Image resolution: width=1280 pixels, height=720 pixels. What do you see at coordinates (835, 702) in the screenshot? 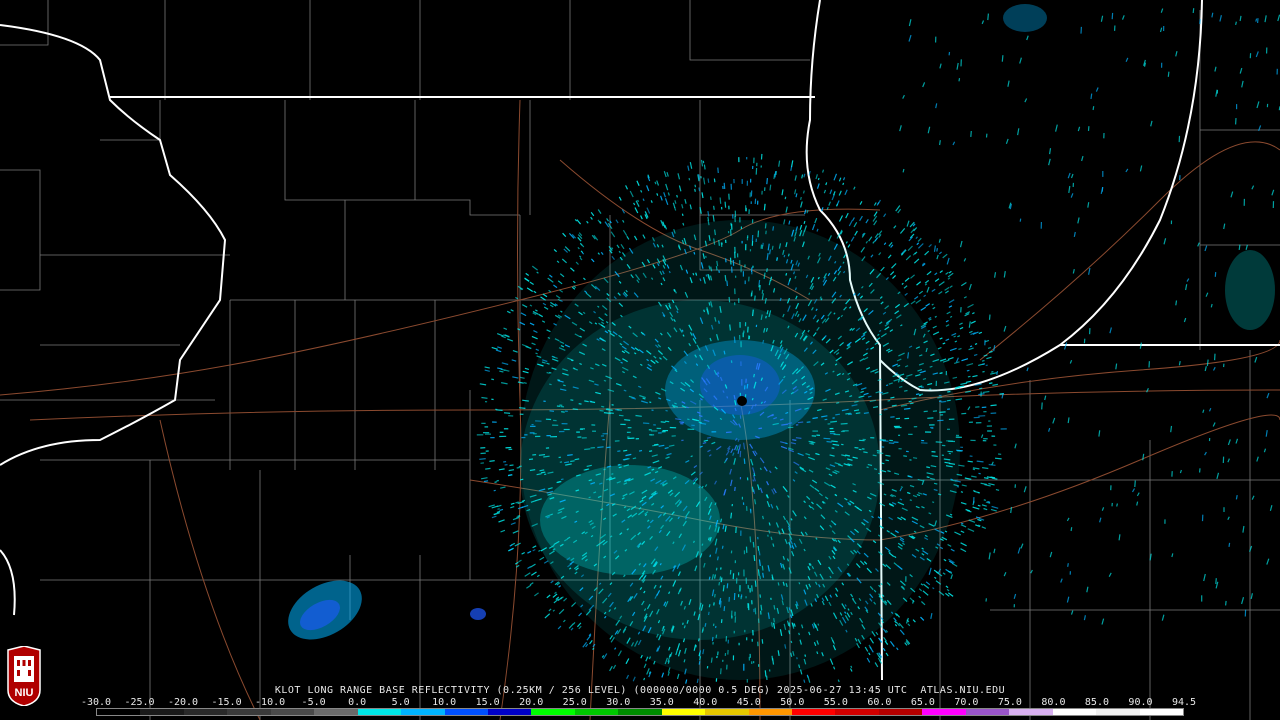
I see `colorbar-label: 55.0` at bounding box center [835, 702].